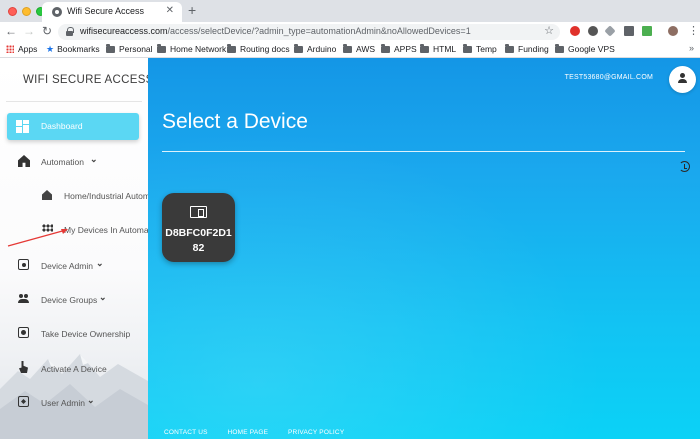  What do you see at coordinates (50, 49) in the screenshot?
I see `star-icon: ★` at bounding box center [50, 49].